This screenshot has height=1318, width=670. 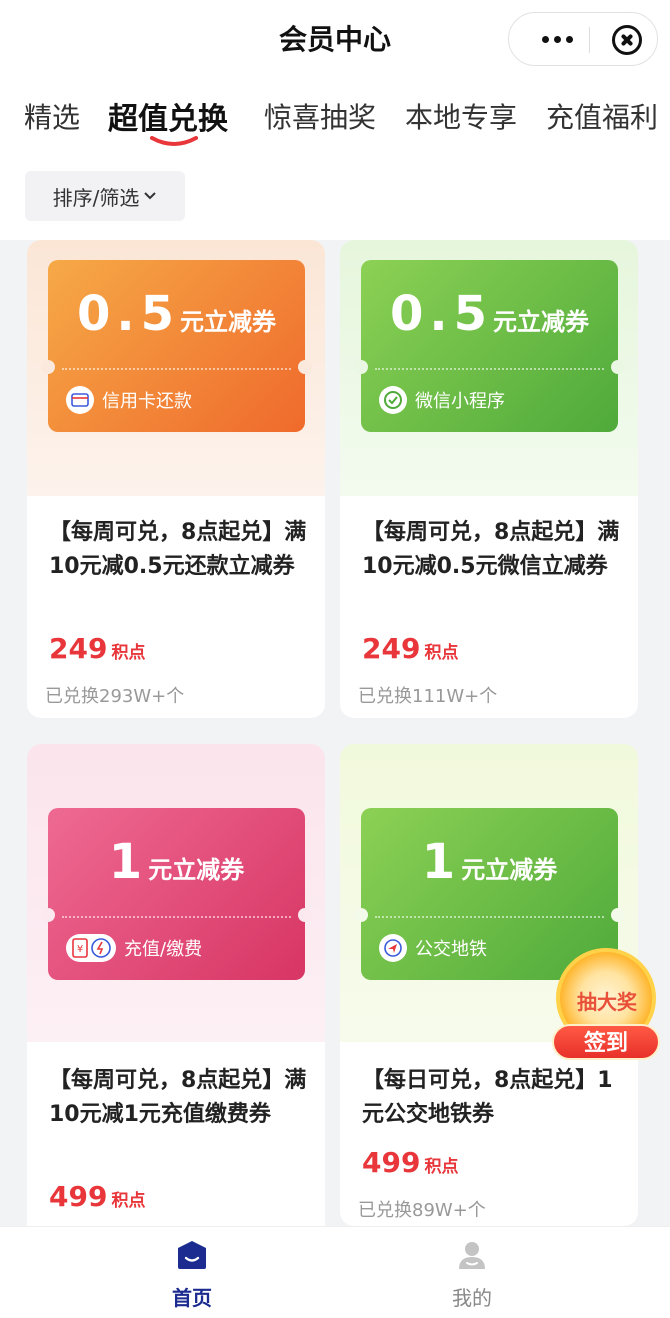 I want to click on lottery-sign-in-badge: 抽大奖 签到, so click(x=607, y=1005).